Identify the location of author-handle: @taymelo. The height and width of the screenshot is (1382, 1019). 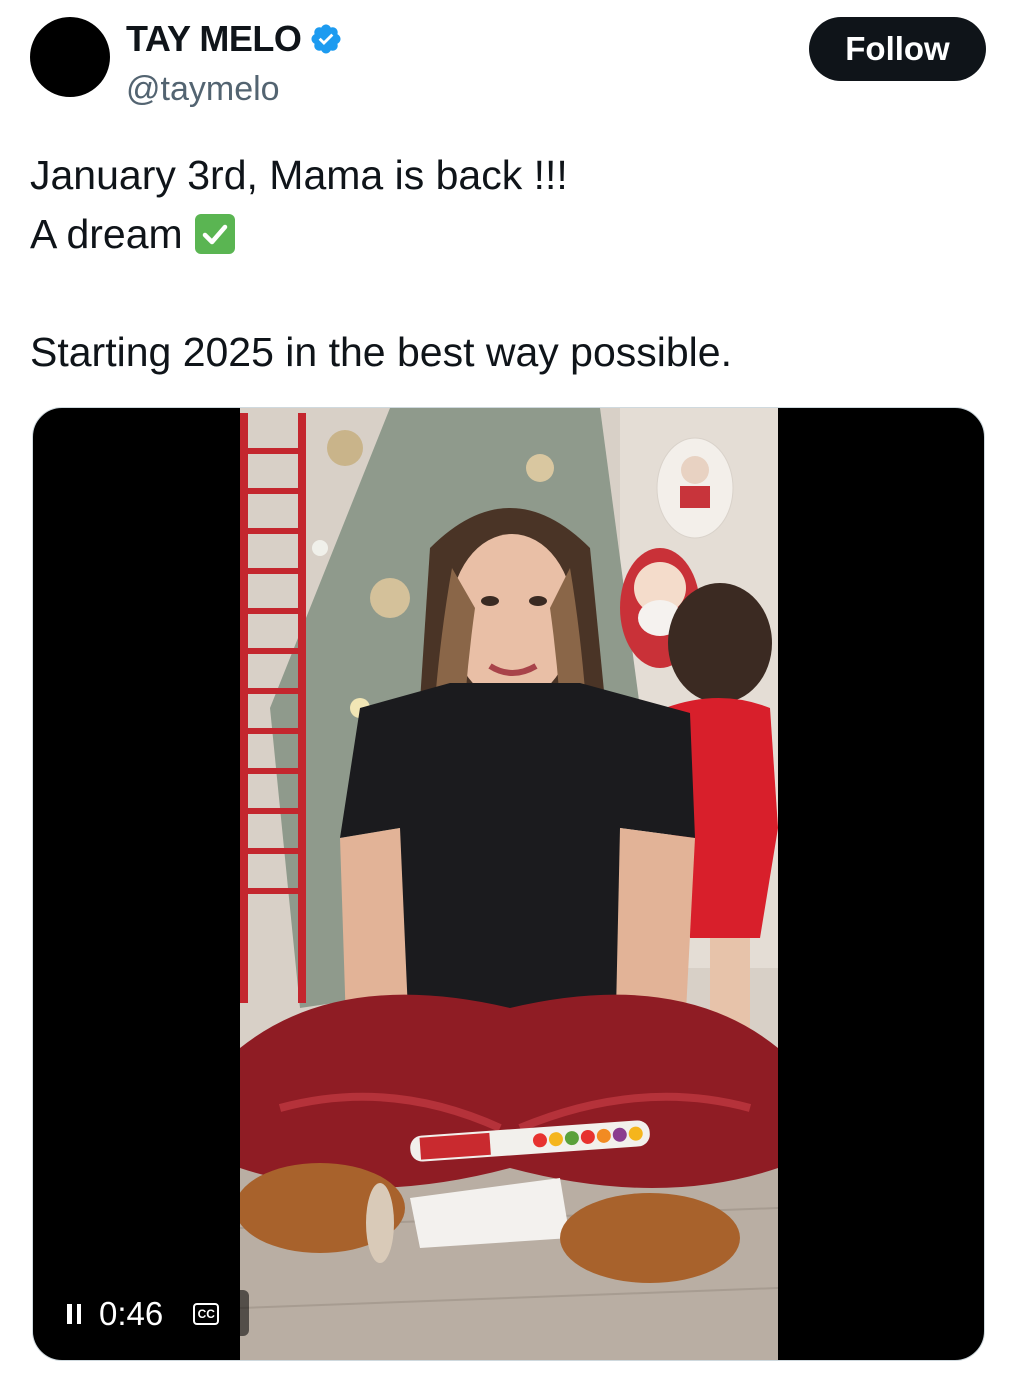
(203, 89).